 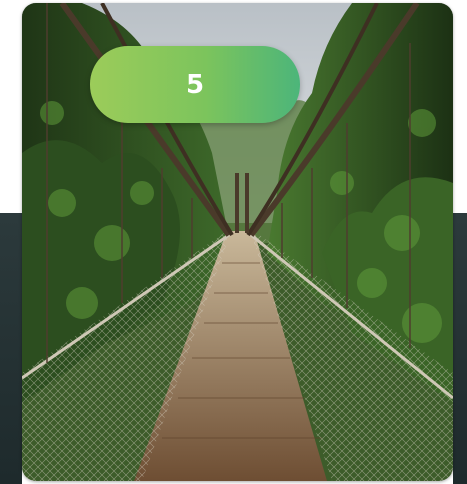 I want to click on step-number: 5, so click(x=195, y=84).